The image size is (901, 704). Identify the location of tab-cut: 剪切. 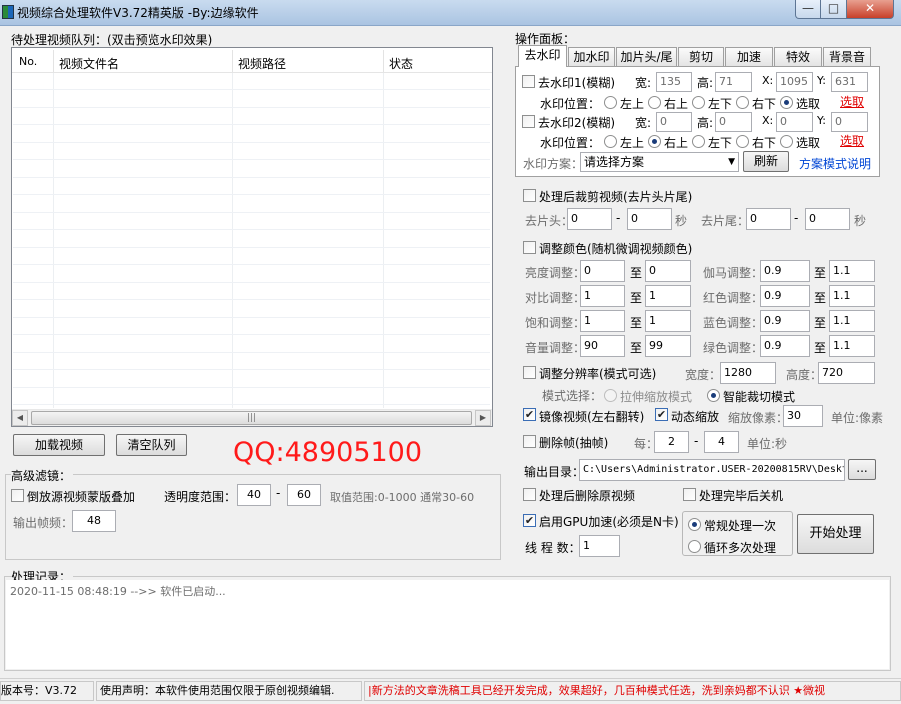
(701, 56).